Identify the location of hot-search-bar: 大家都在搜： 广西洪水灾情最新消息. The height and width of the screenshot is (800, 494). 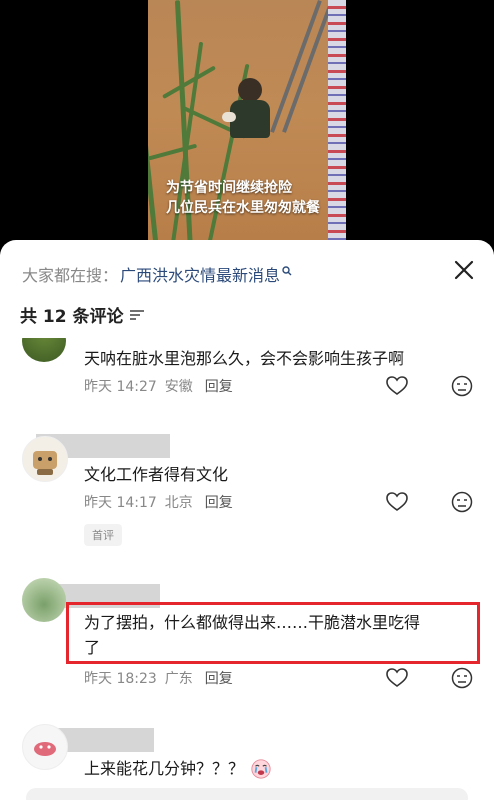
(157, 274).